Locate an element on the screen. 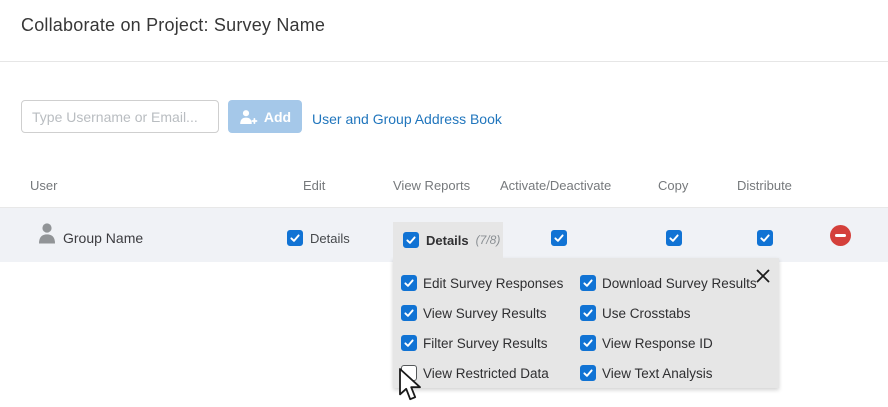 The width and height of the screenshot is (888, 407). permission-item: View Restricted Data is located at coordinates (490, 373).